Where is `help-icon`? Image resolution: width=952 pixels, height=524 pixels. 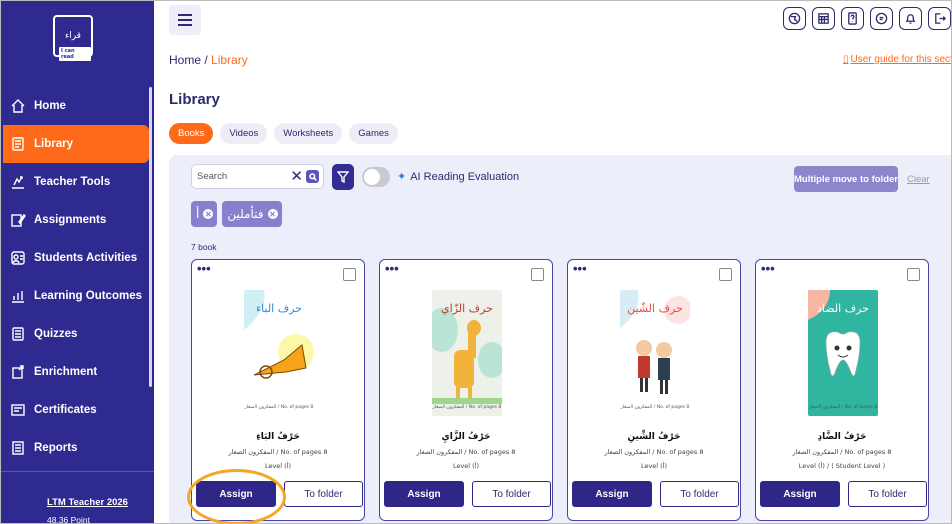 help-icon is located at coordinates (852, 18).